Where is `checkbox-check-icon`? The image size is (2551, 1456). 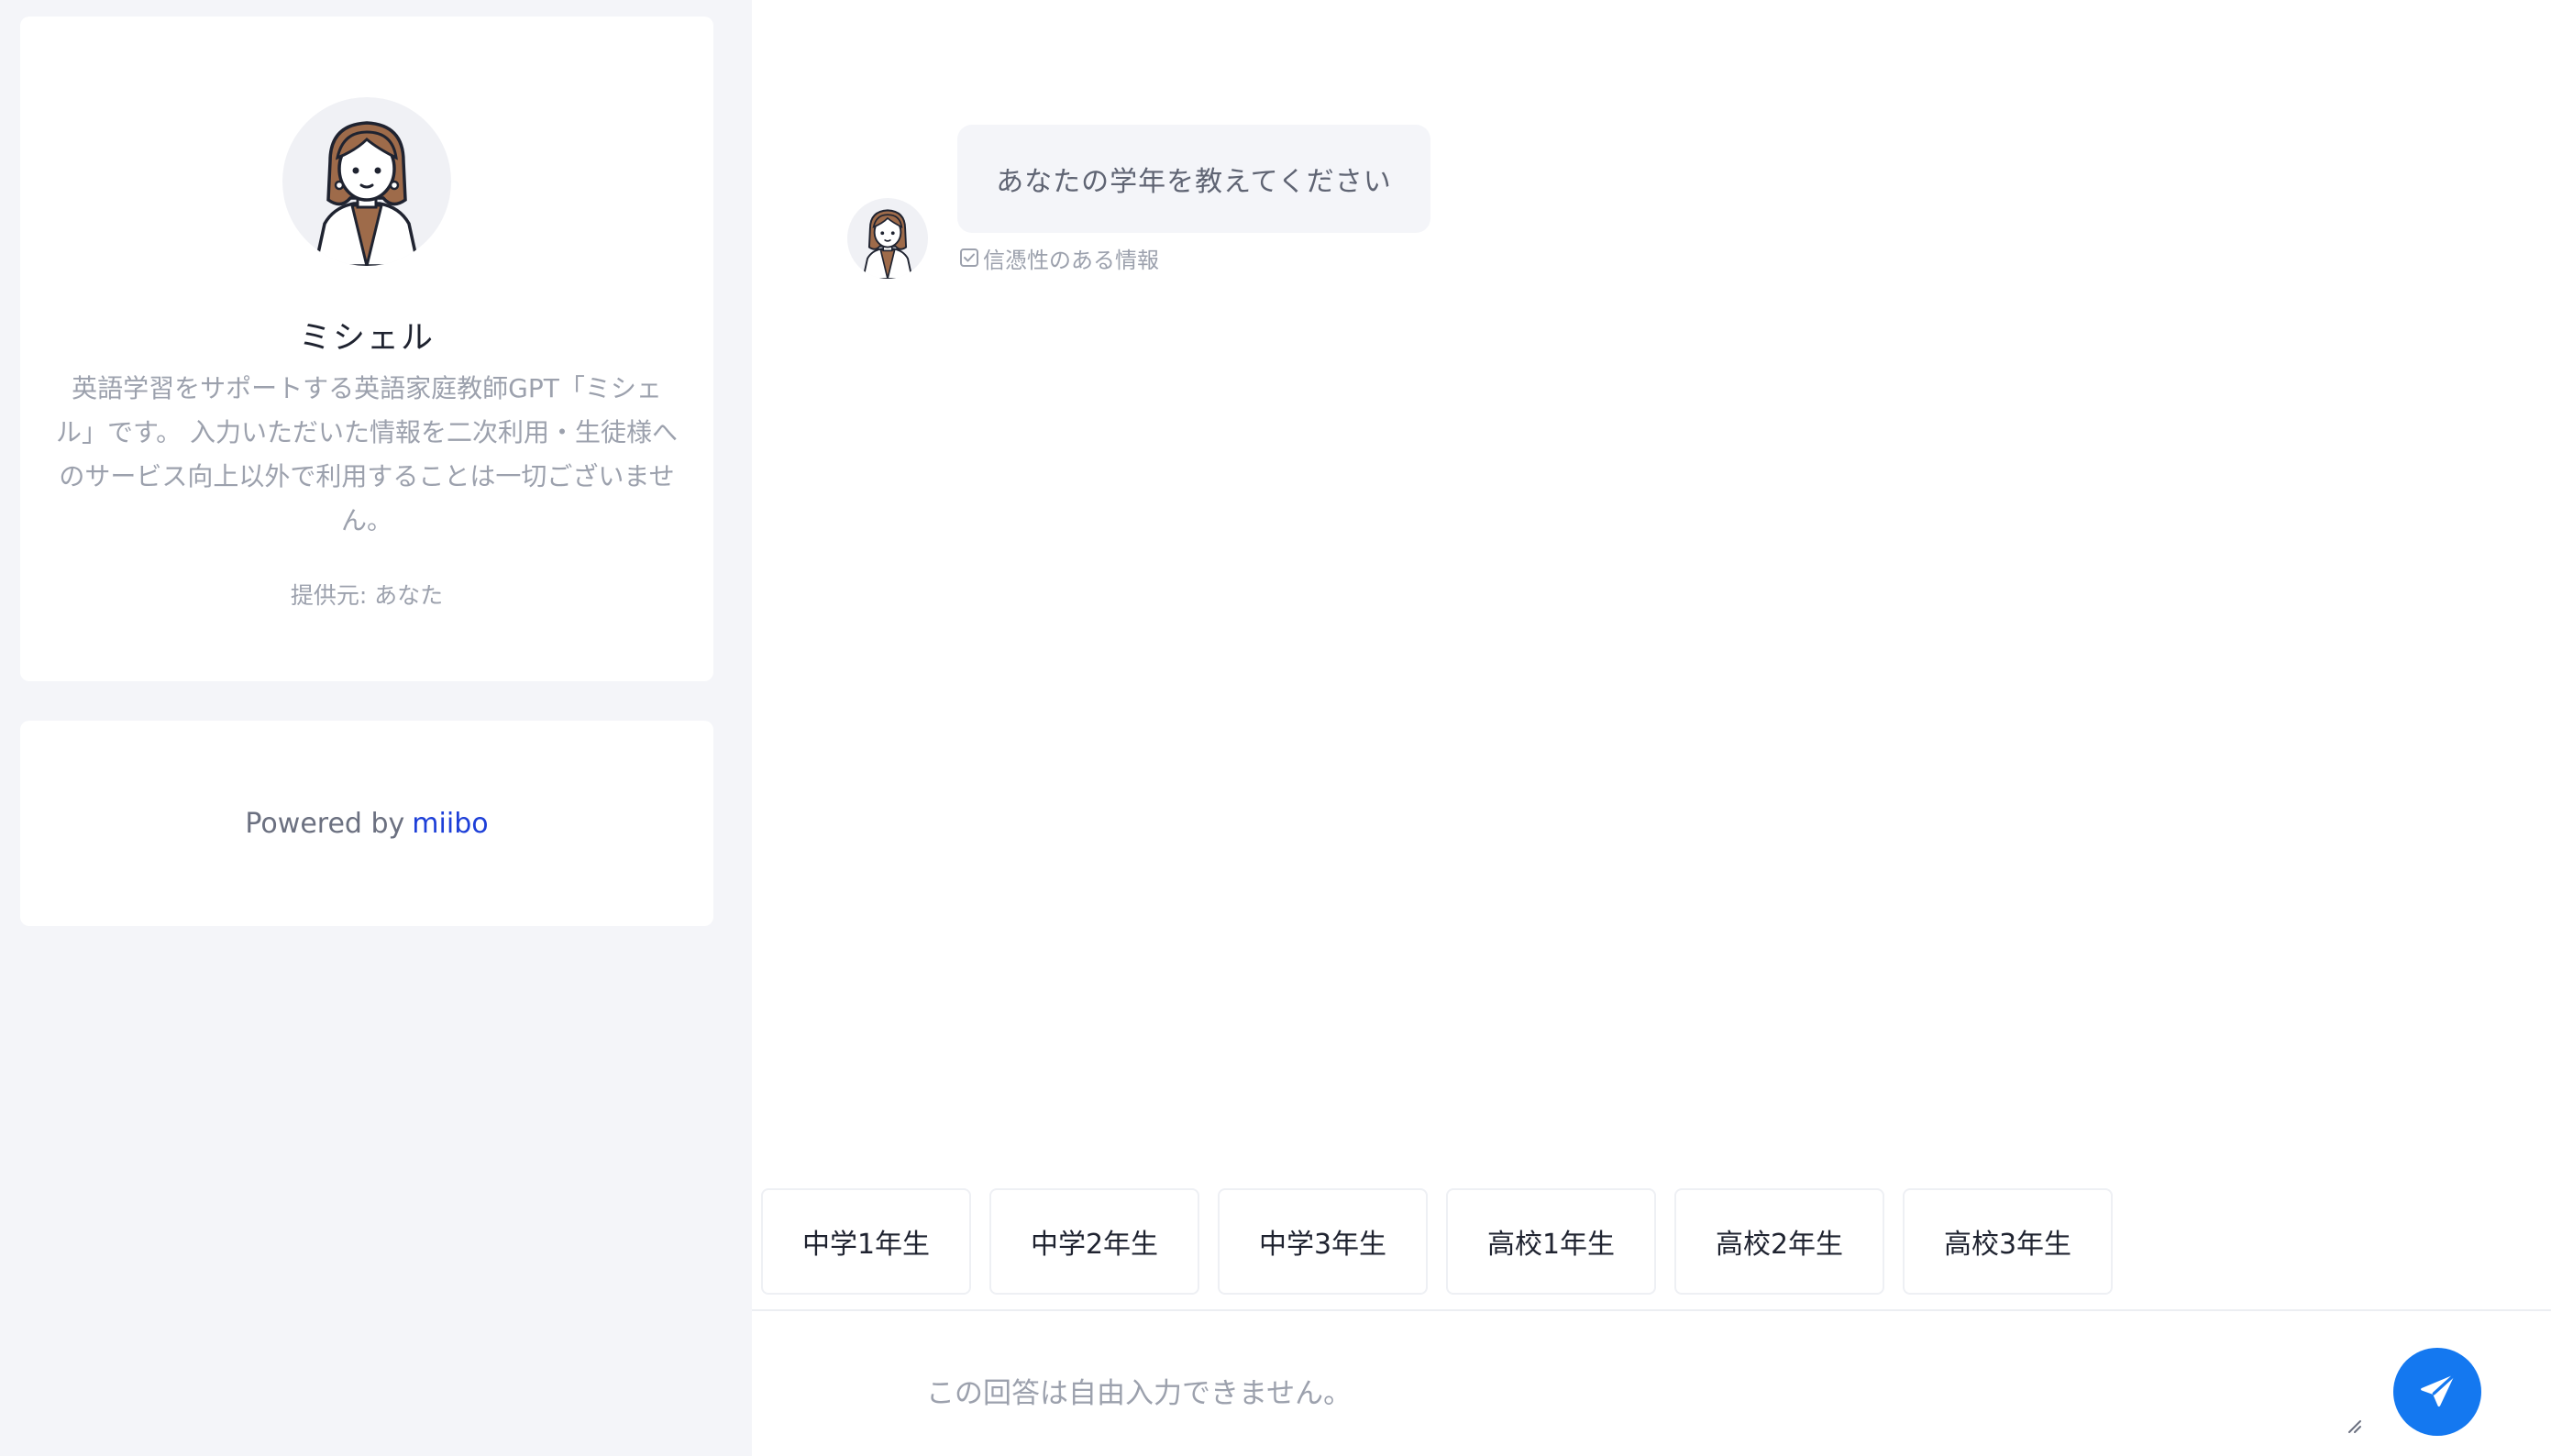
checkbox-check-icon is located at coordinates (969, 257).